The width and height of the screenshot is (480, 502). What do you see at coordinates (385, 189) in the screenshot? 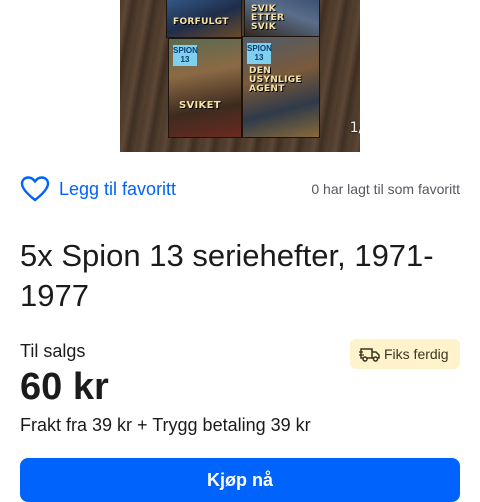
I see `favorite-count: 0 har lagt til som favoritt` at bounding box center [385, 189].